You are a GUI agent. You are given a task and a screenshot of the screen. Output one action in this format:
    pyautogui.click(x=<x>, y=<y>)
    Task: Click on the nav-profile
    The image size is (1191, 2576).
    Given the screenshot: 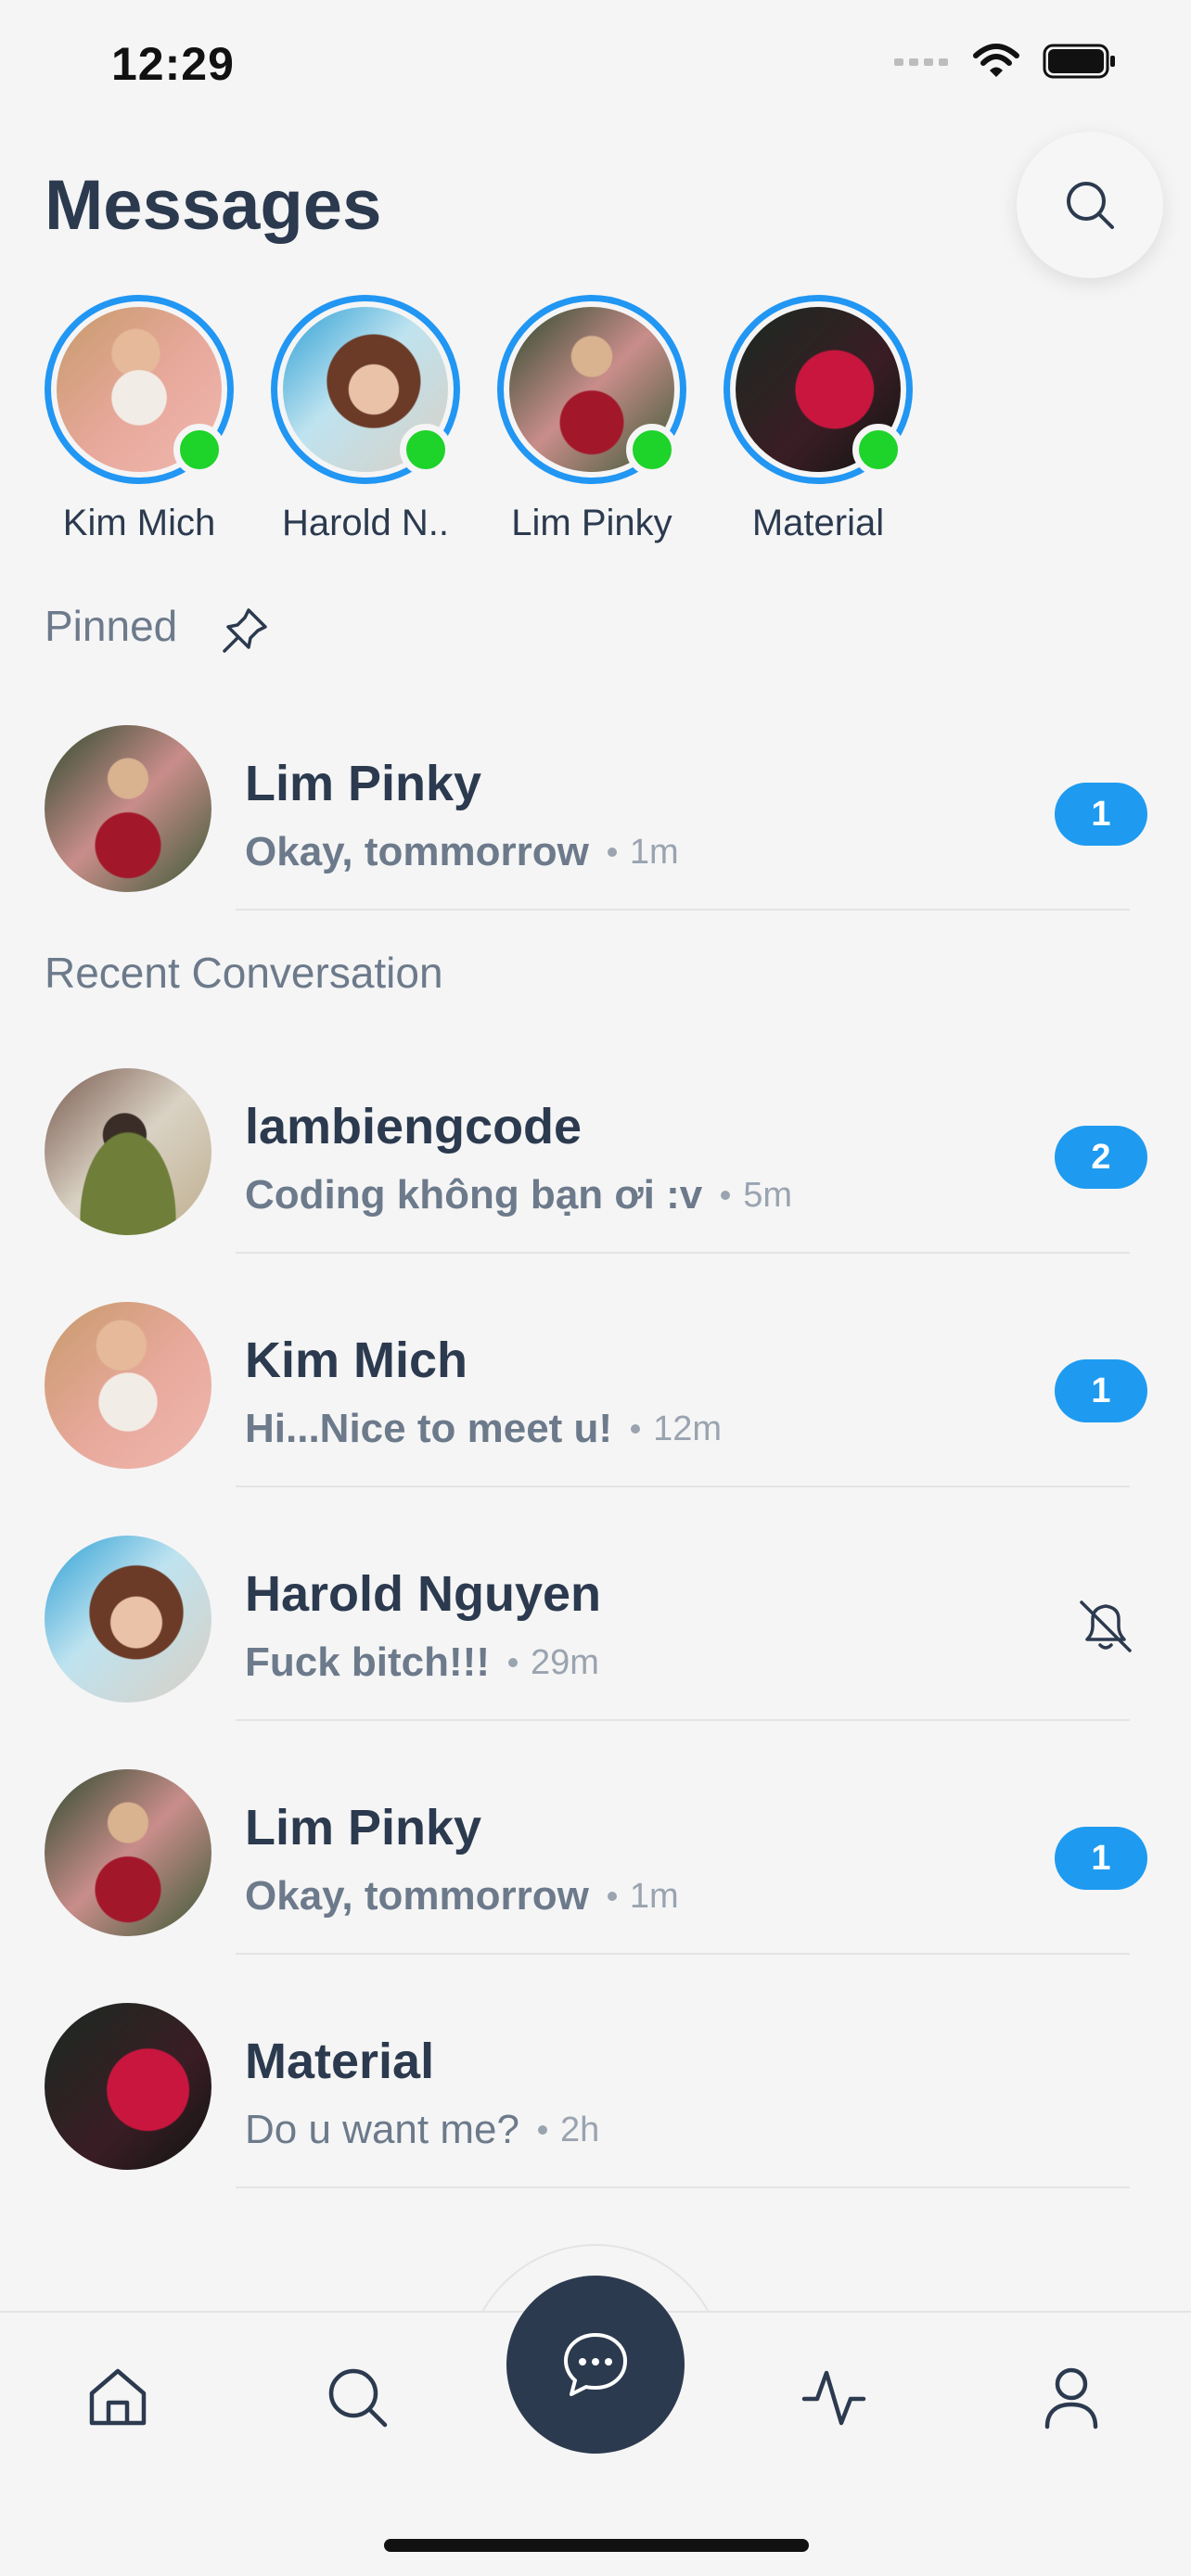 What is the action you would take?
    pyautogui.click(x=1071, y=2397)
    